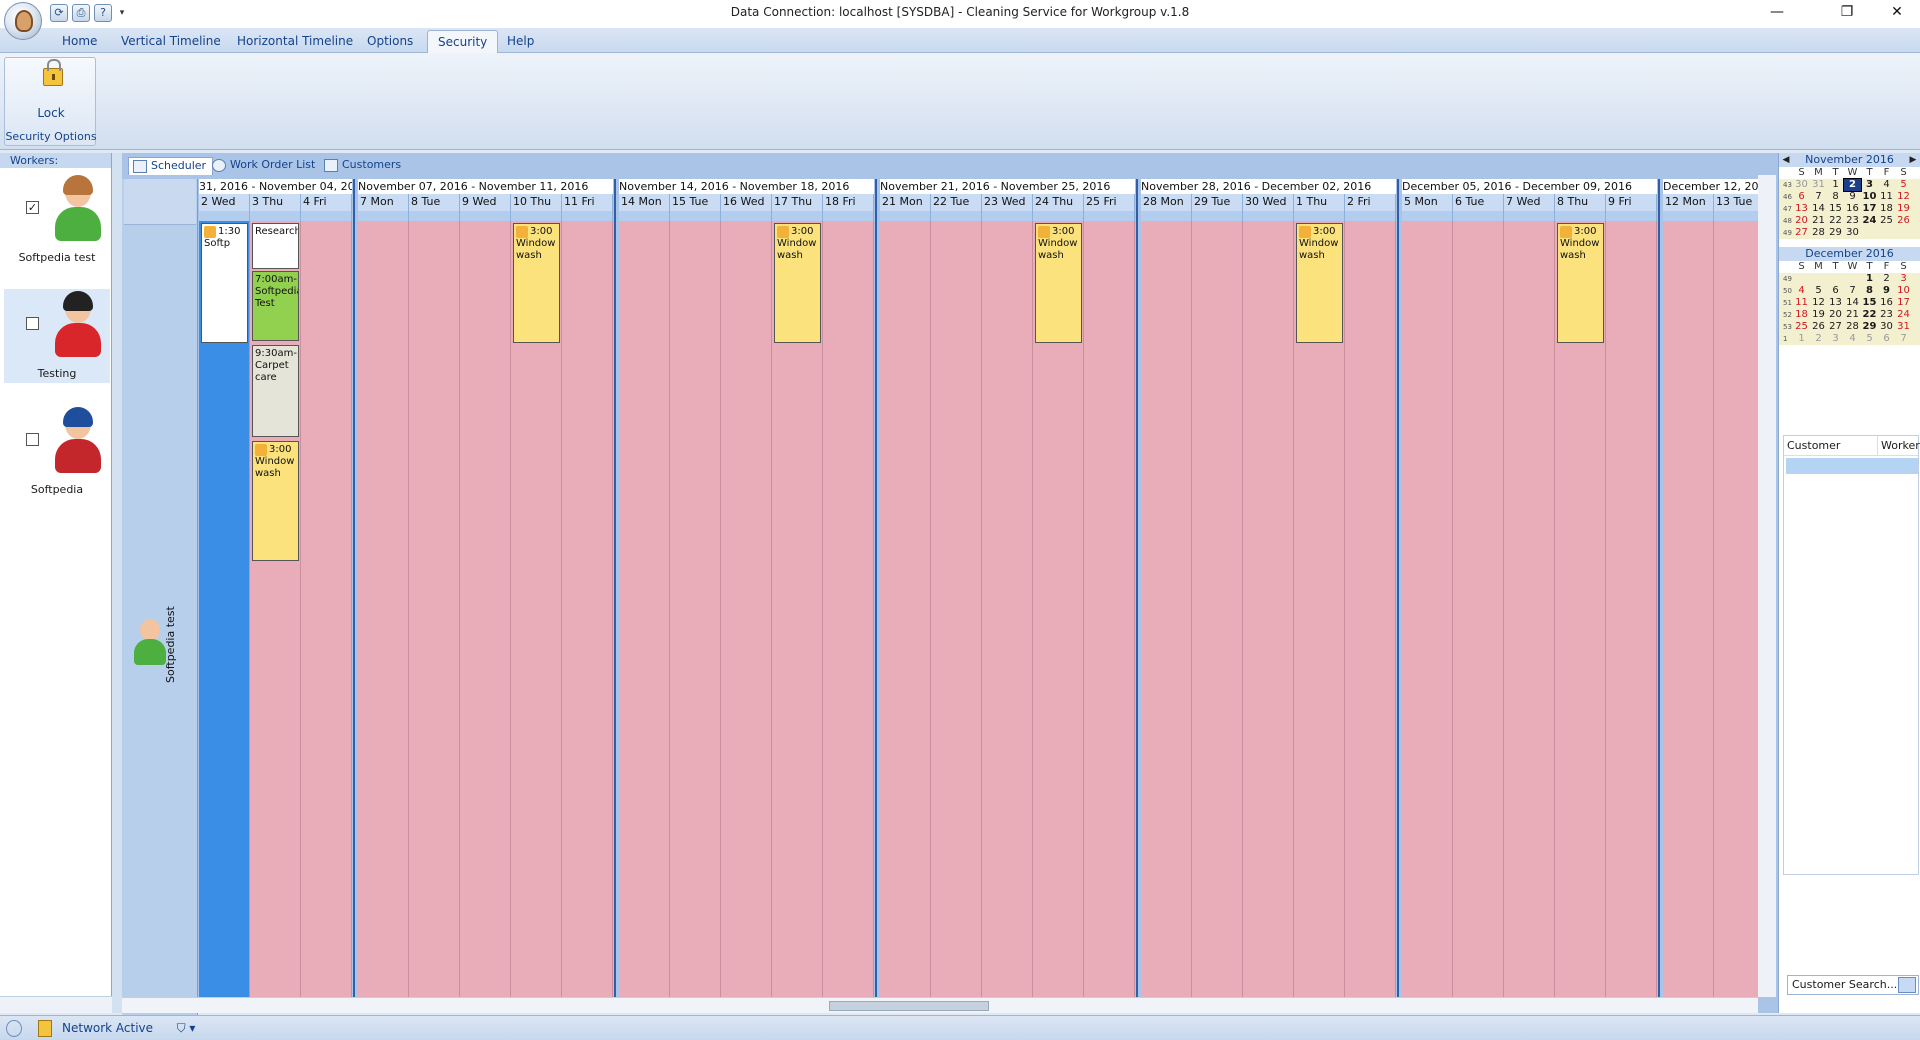 The height and width of the screenshot is (1040, 1920). What do you see at coordinates (117, 583) in the screenshot?
I see `panel-splitter` at bounding box center [117, 583].